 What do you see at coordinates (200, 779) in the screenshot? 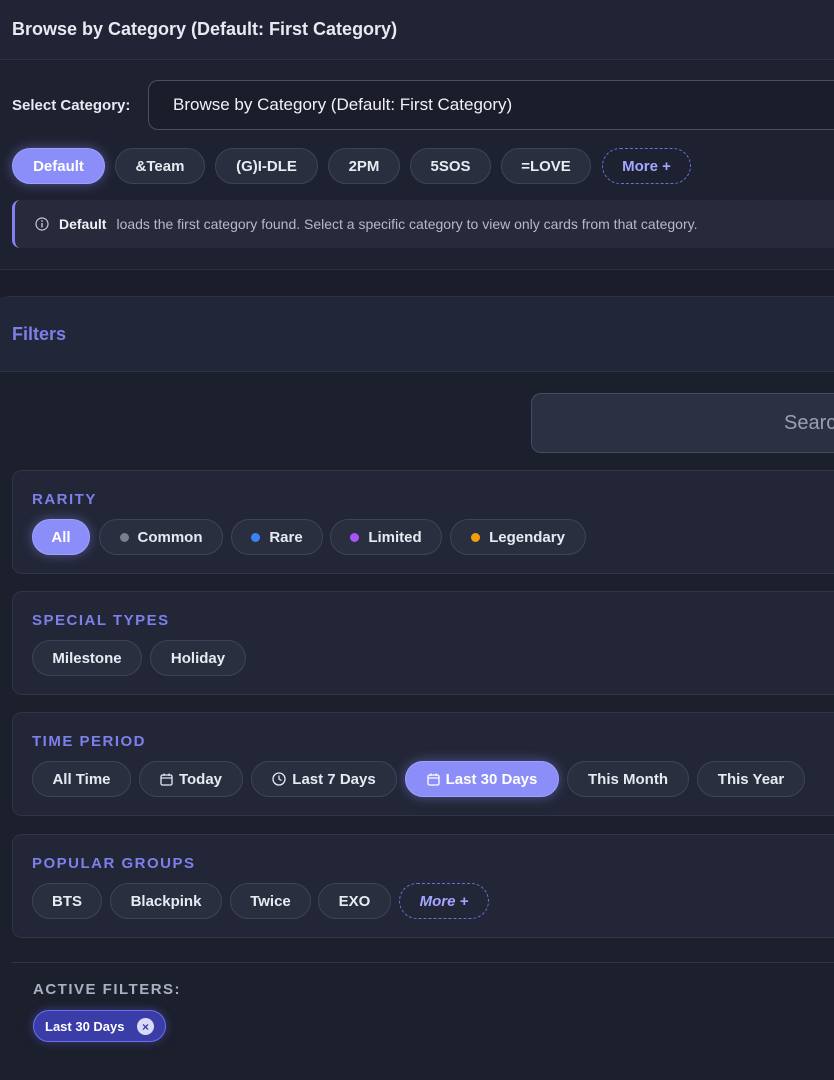
I see `time-today-label: Today` at bounding box center [200, 779].